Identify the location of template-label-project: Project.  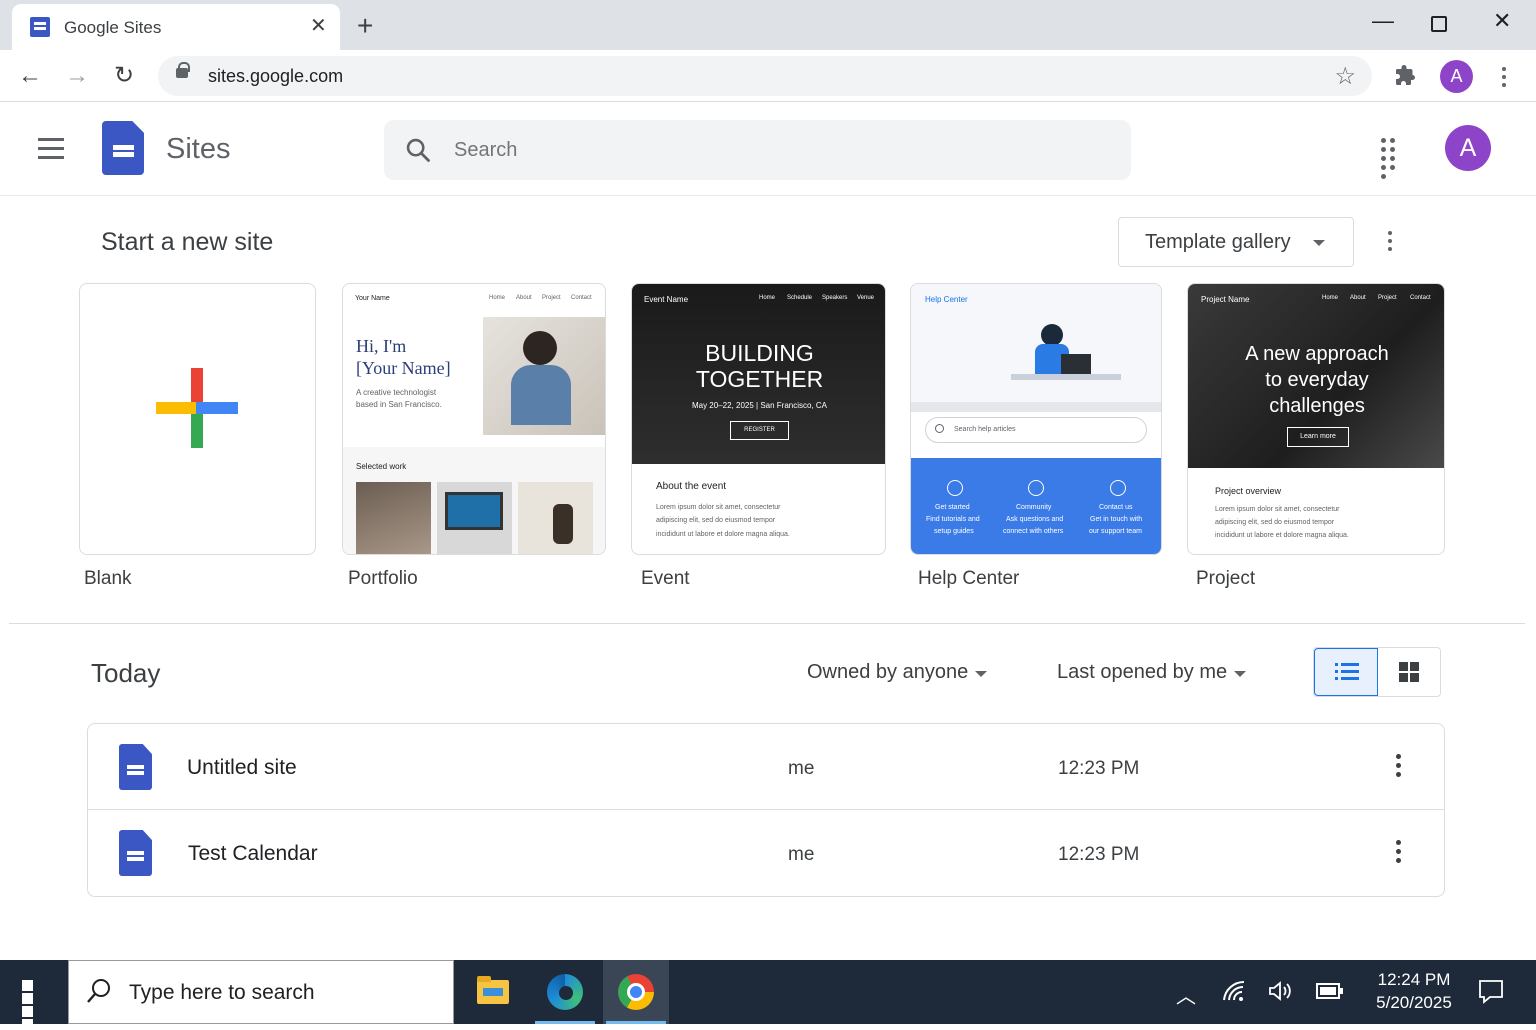
(1225, 579).